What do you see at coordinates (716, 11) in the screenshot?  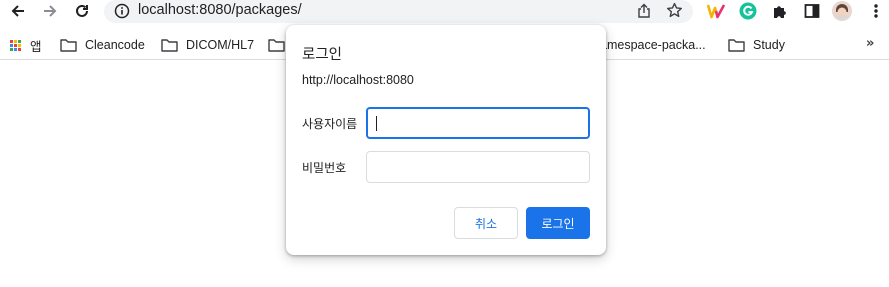 I see `extension-w-icon` at bounding box center [716, 11].